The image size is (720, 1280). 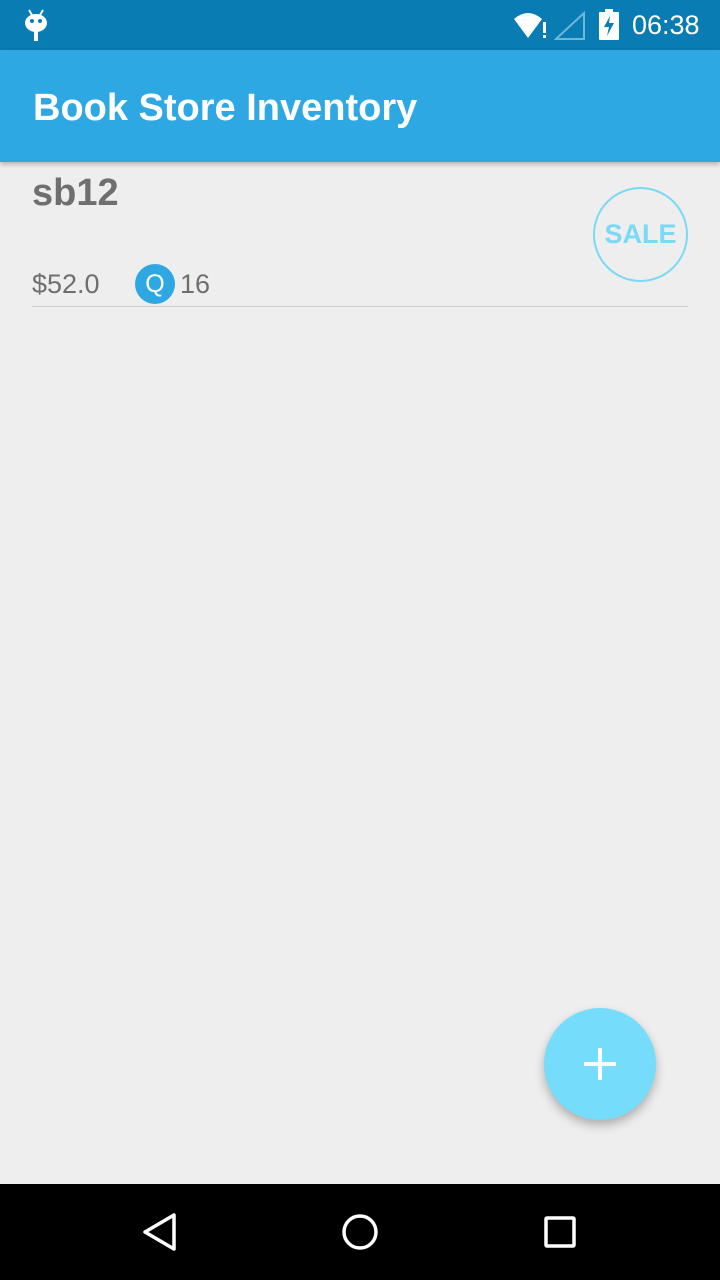 I want to click on product-quantity: 16, so click(x=195, y=284).